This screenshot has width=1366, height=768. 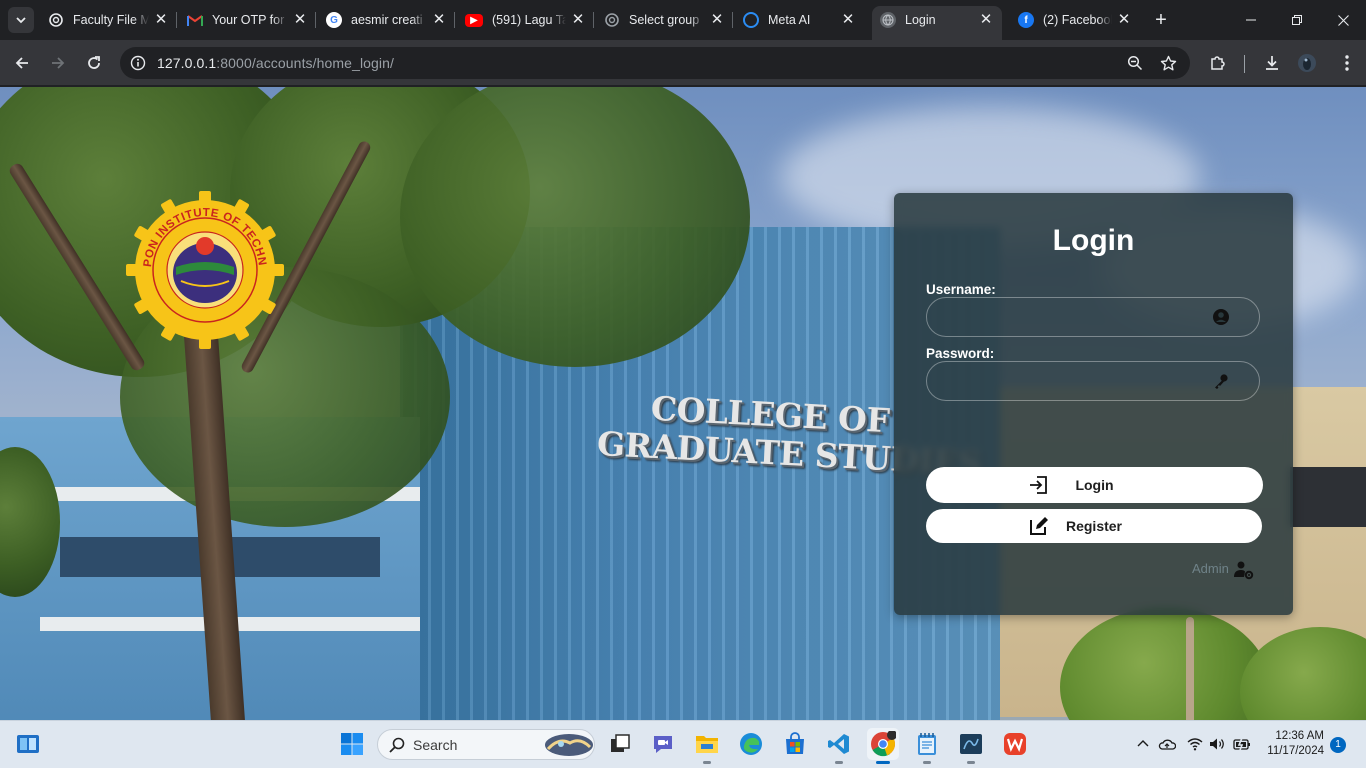 What do you see at coordinates (1221, 381) in the screenshot?
I see `key-icon` at bounding box center [1221, 381].